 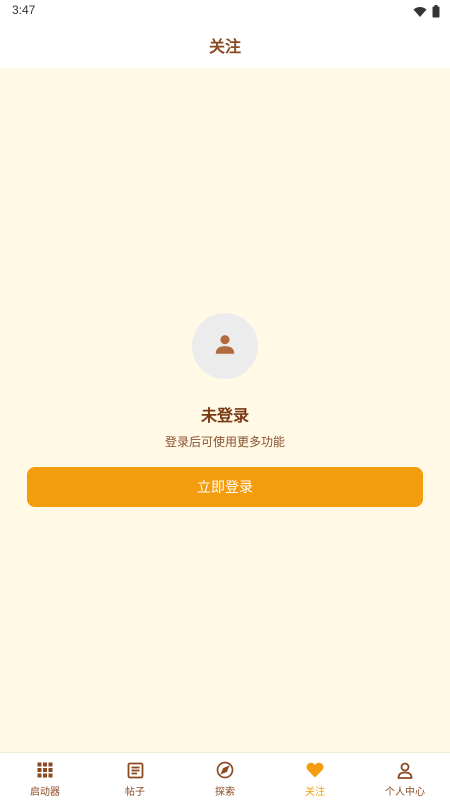 I want to click on bottom-nav: 启动器 帖子 探索 关注 个人中心, so click(x=225, y=776).